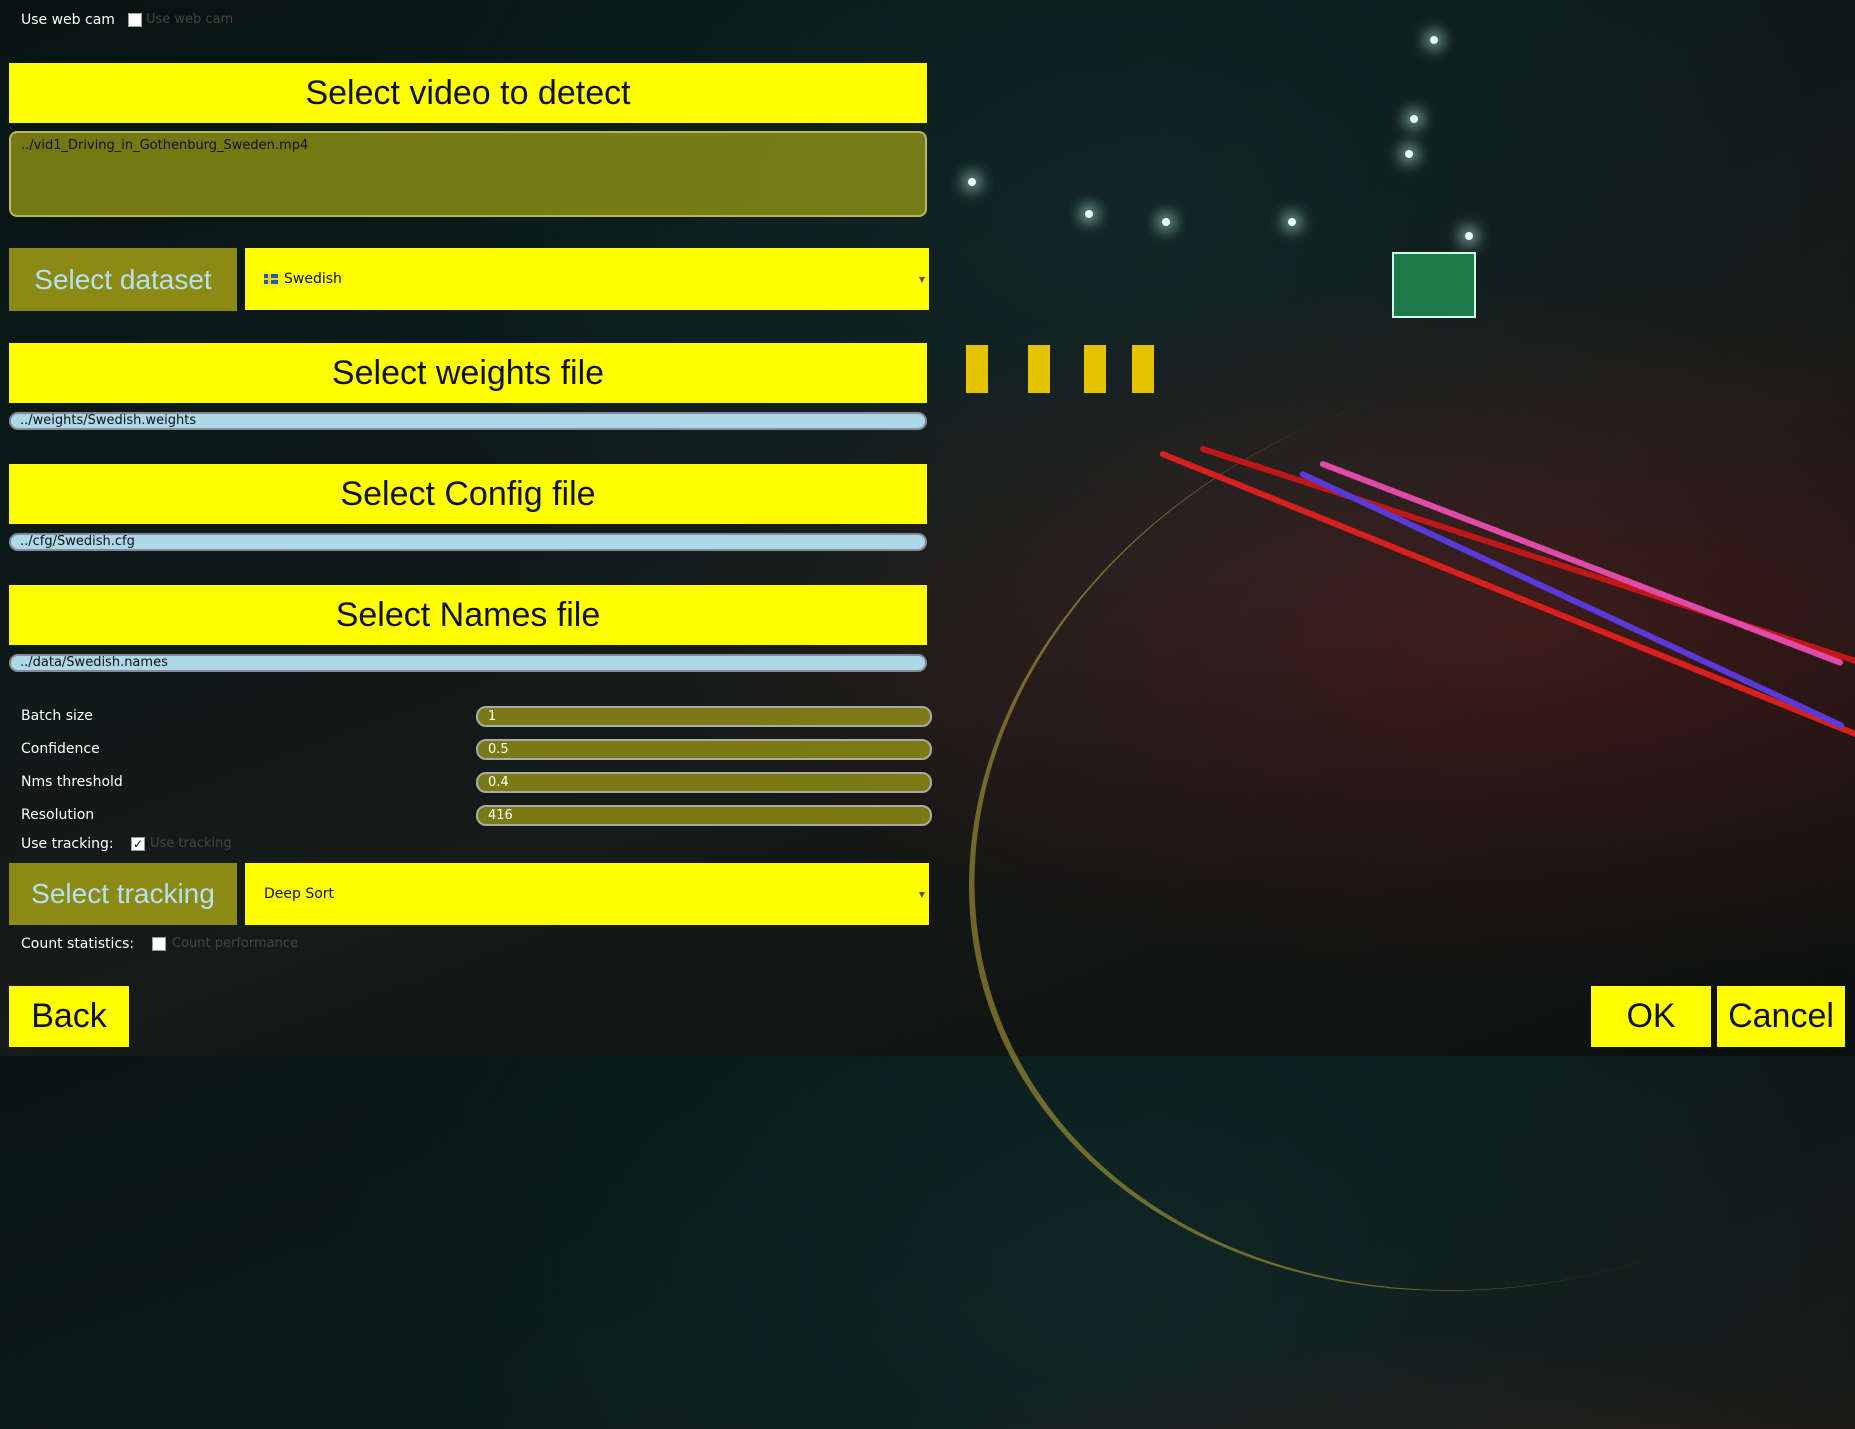 The image size is (1855, 1429). Describe the element at coordinates (704, 716) in the screenshot. I see `batch-size-input: 1` at that location.